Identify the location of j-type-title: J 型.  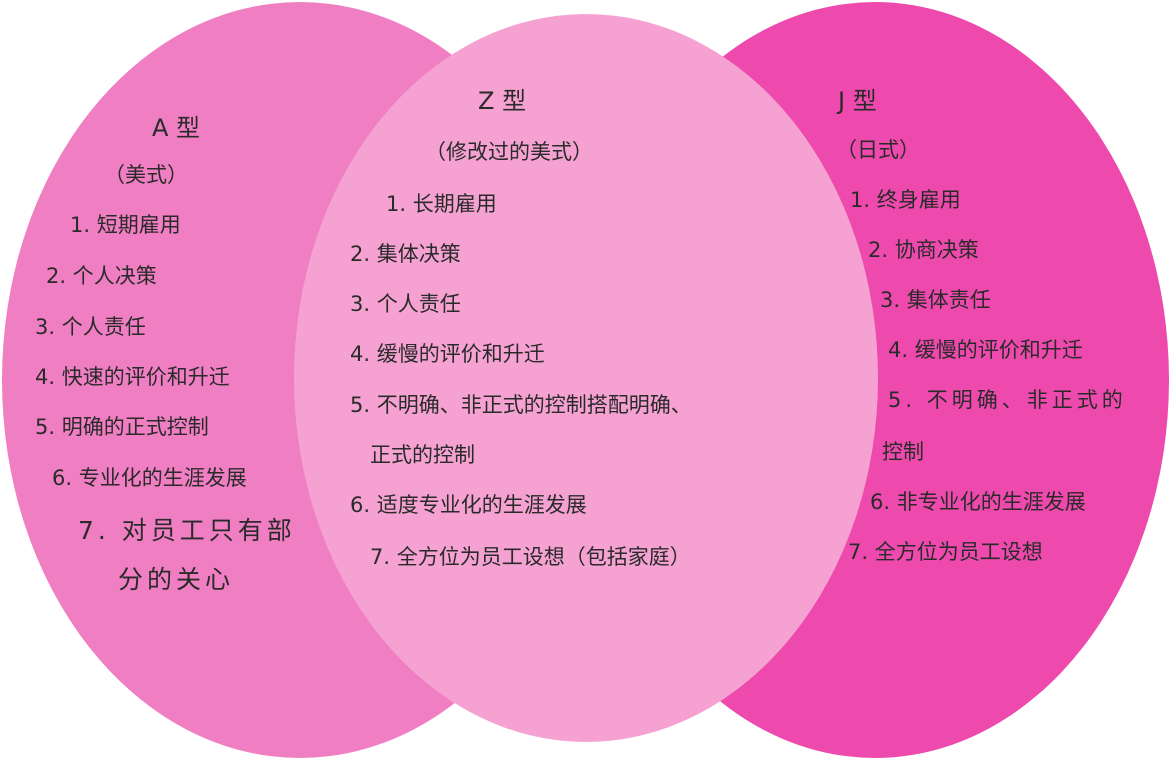
(857, 101).